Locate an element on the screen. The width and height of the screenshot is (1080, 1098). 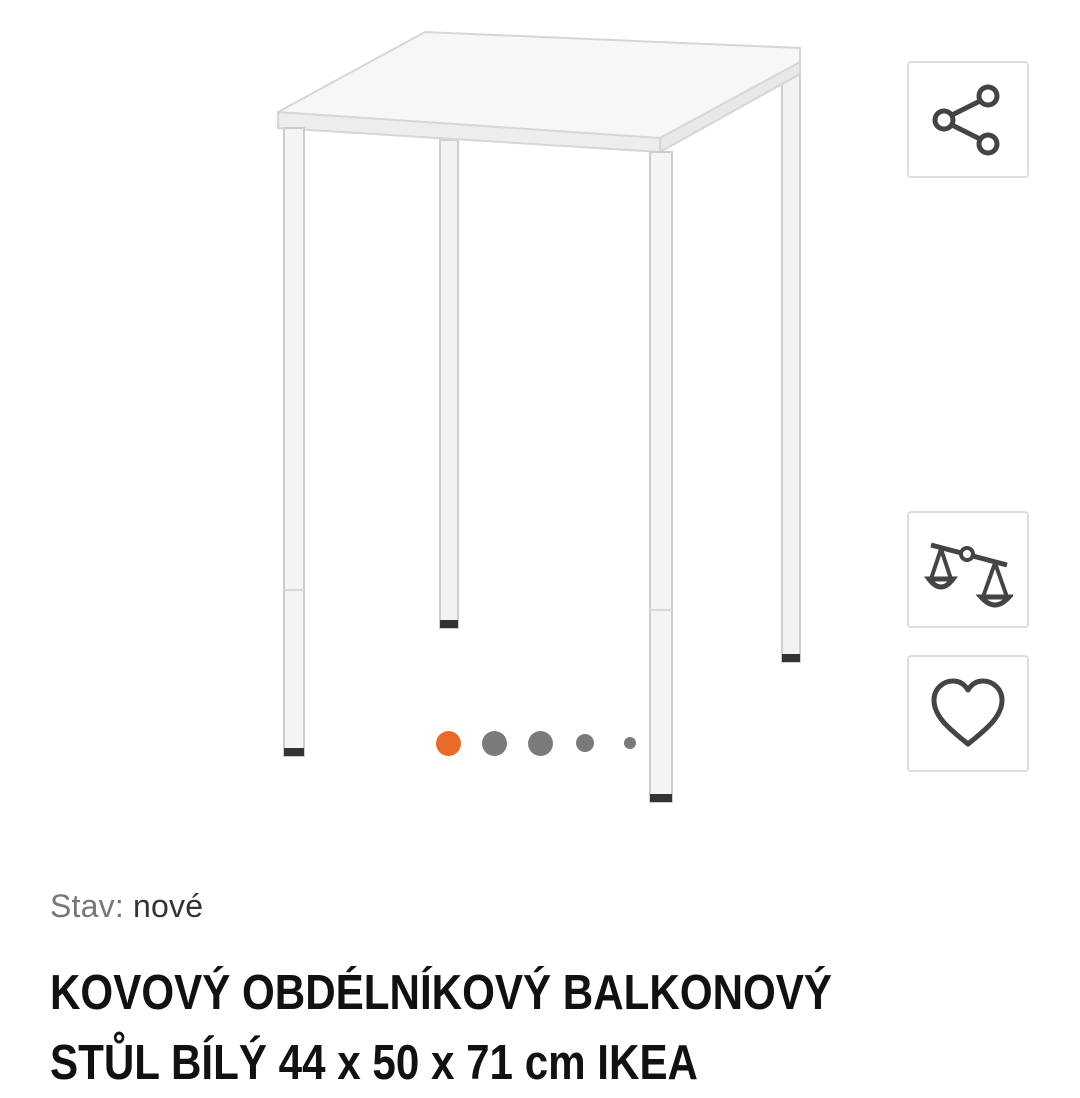
share-button is located at coordinates (968, 119).